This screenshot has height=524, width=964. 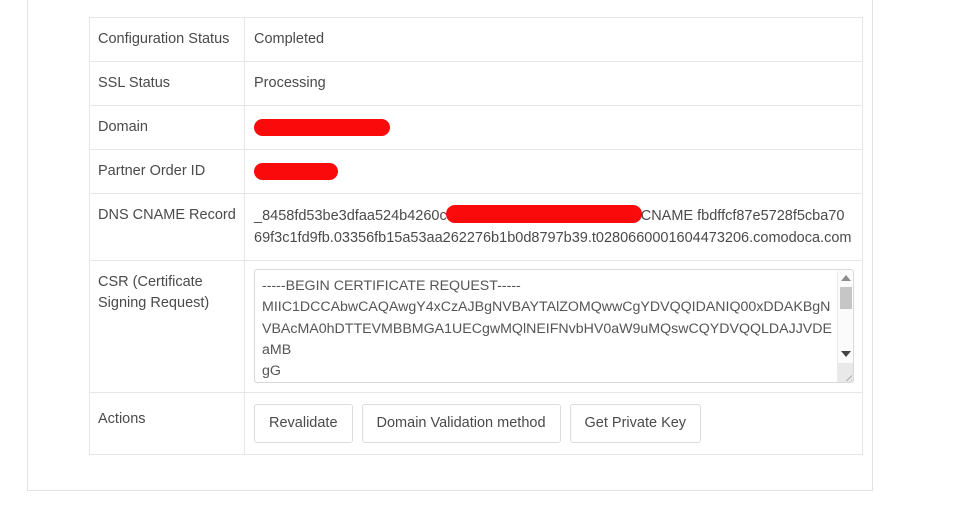 What do you see at coordinates (167, 423) in the screenshot?
I see `row-label: Actions` at bounding box center [167, 423].